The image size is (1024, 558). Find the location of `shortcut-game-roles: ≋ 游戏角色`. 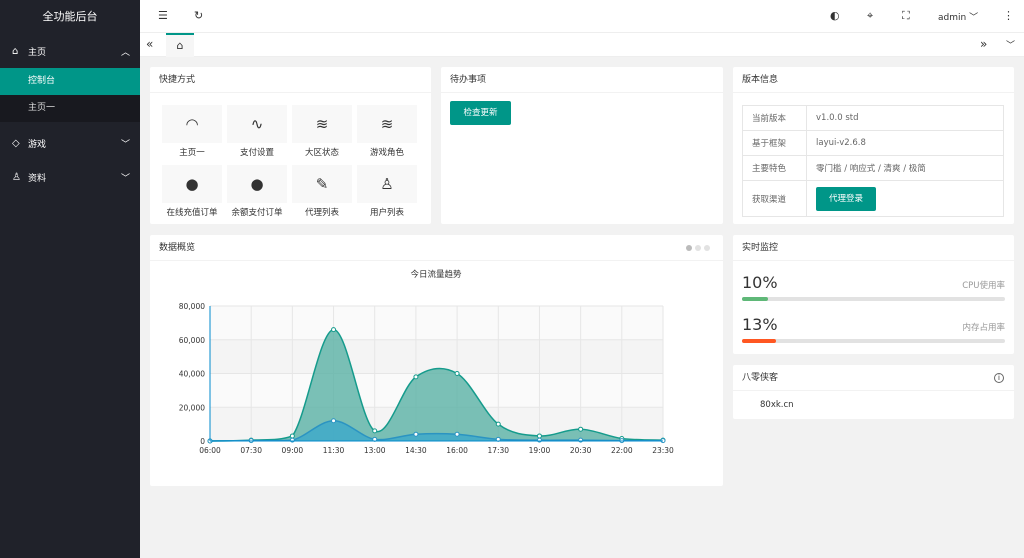

shortcut-game-roles: ≋ 游戏角色 is located at coordinates (387, 135).